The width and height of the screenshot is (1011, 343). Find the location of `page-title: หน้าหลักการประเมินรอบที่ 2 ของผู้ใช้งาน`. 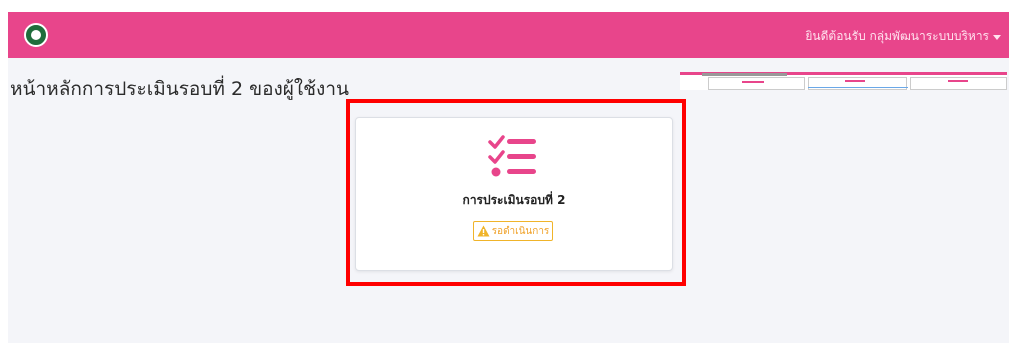

page-title: หน้าหลักการประเมินรอบที่ 2 ของผู้ใช้งาน is located at coordinates (179, 89).